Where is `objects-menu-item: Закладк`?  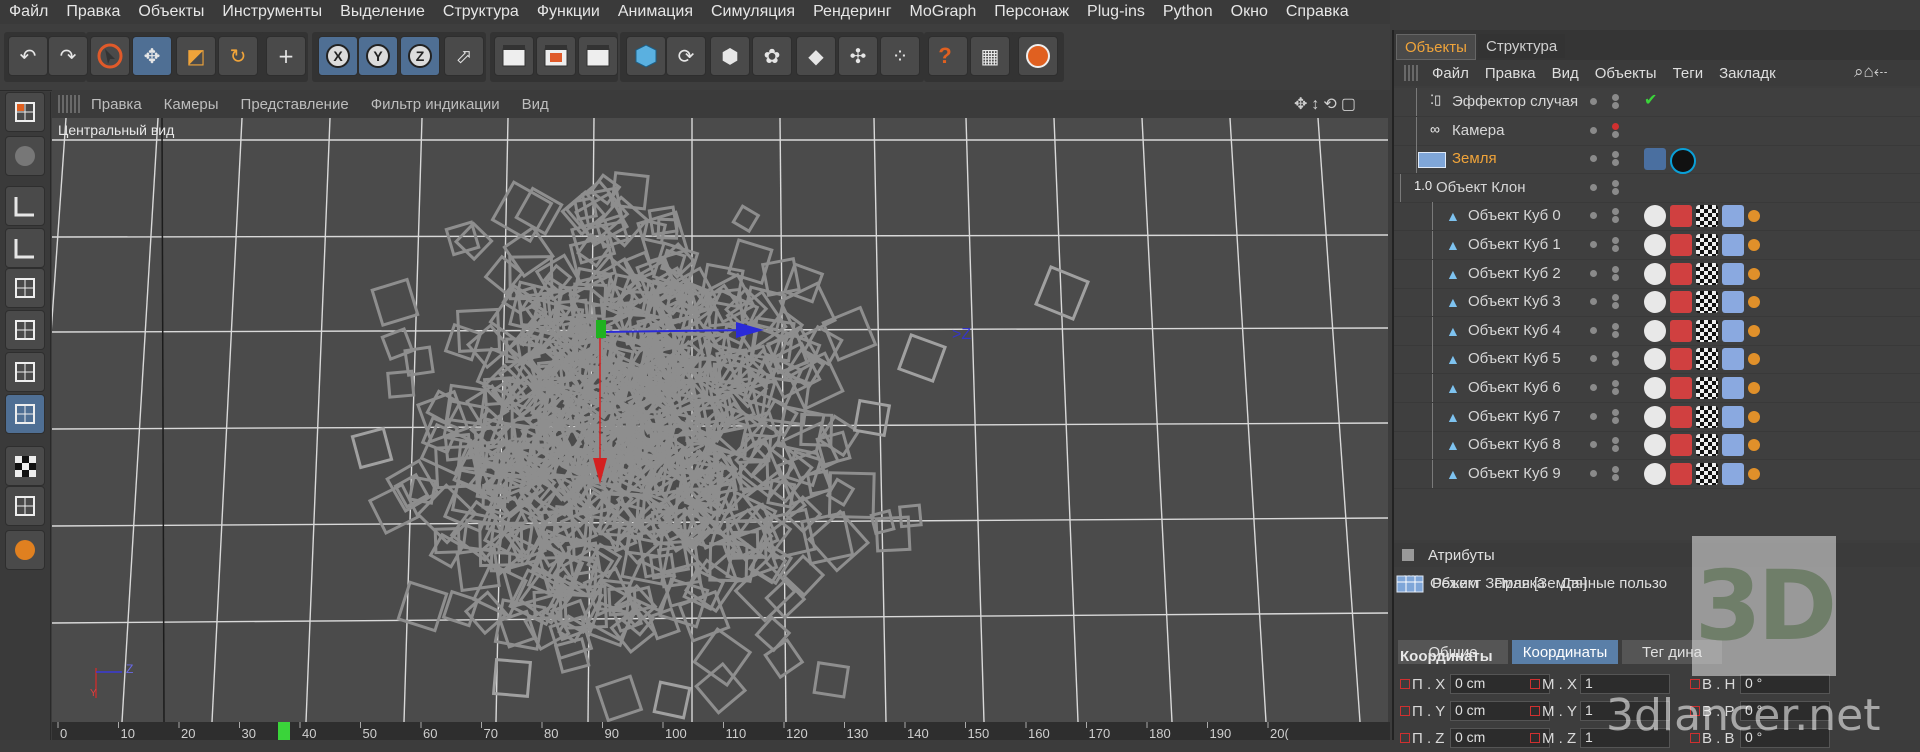 objects-menu-item: Закладк is located at coordinates (1747, 73).